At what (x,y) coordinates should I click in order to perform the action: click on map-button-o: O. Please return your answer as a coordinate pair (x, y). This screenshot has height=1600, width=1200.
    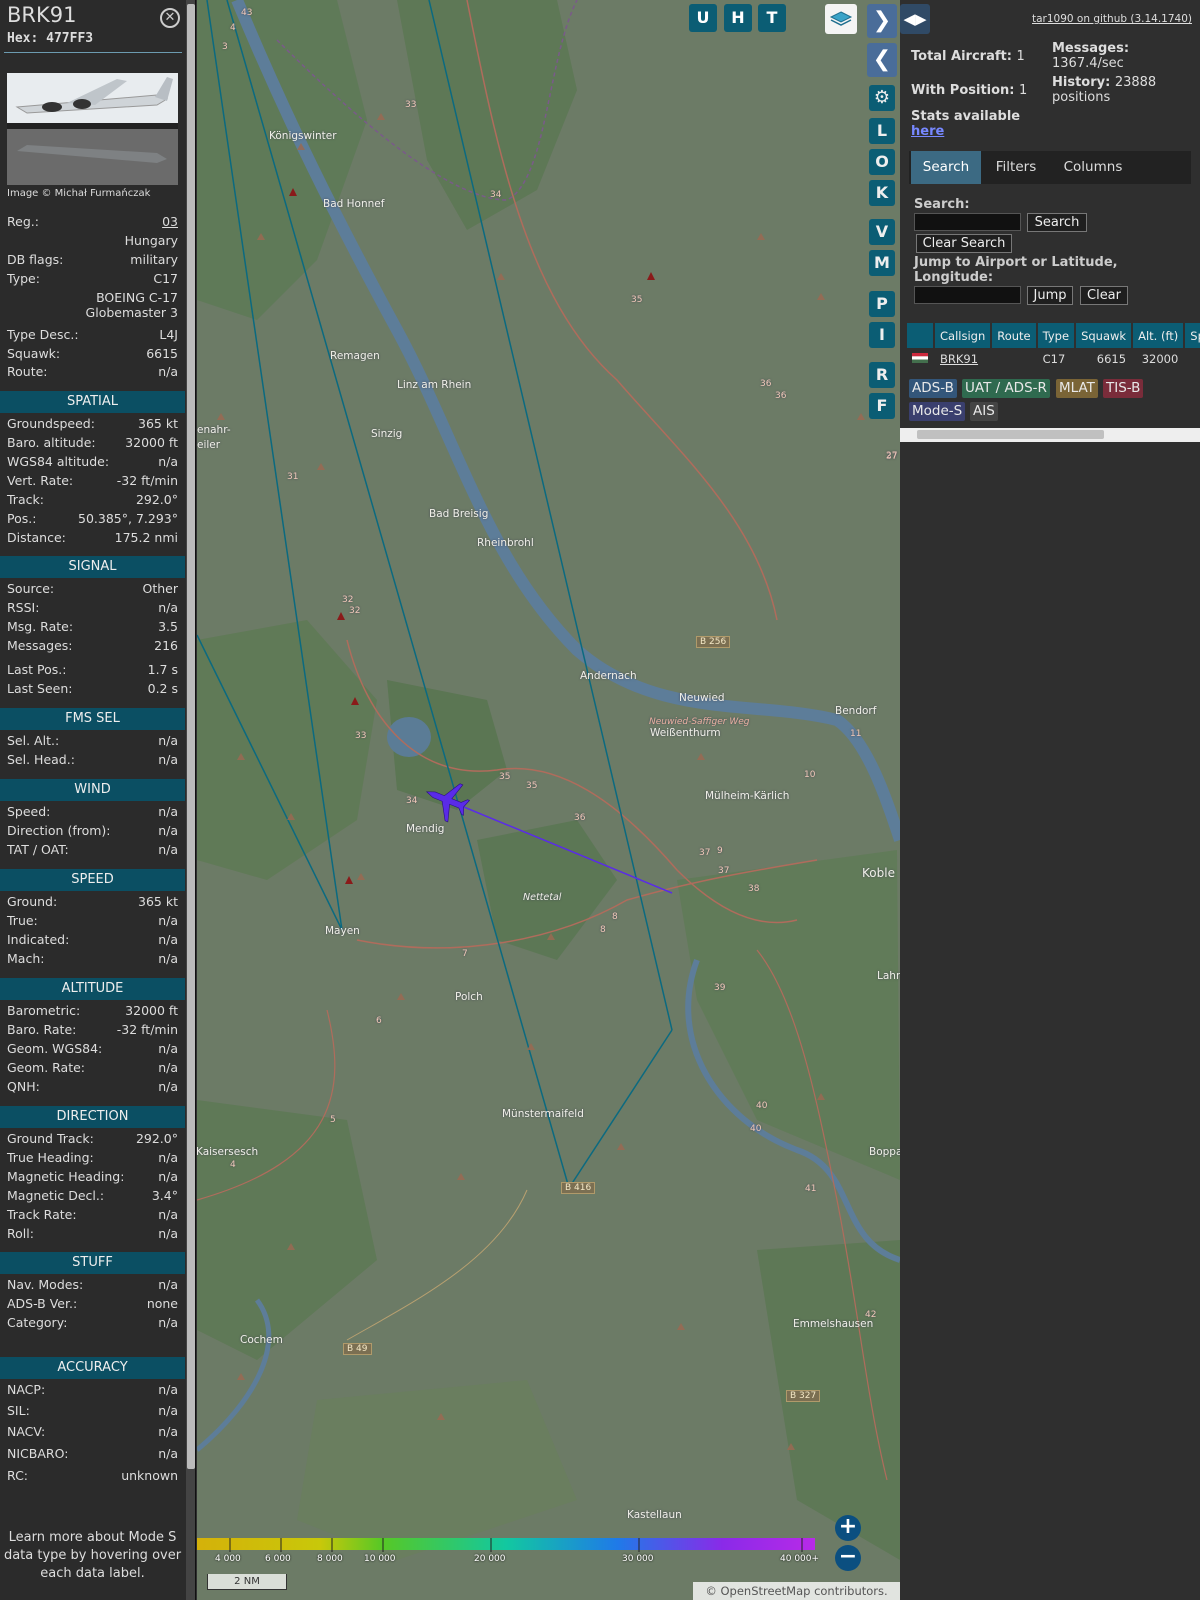
    Looking at the image, I should click on (882, 162).